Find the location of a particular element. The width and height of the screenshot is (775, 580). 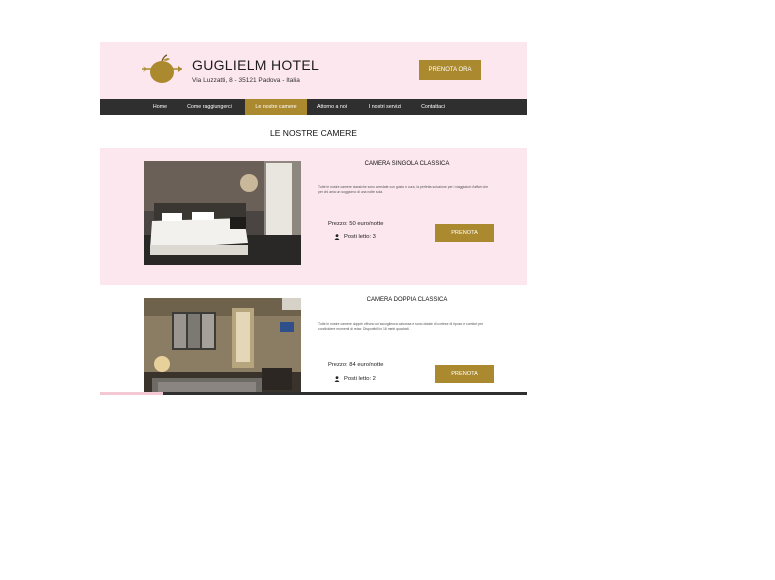

room-beds-label: Posti letto: 2 is located at coordinates (360, 379).